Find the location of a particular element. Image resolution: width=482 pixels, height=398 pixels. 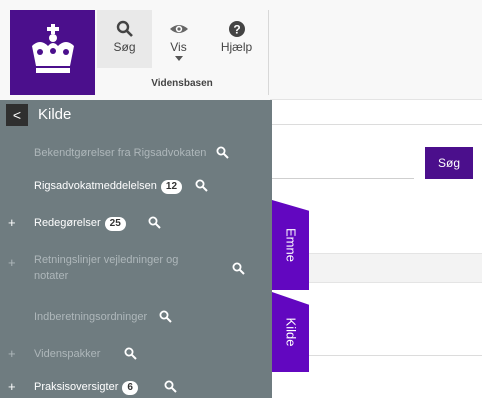

ribbon-view-button: Vis is located at coordinates (178, 39).